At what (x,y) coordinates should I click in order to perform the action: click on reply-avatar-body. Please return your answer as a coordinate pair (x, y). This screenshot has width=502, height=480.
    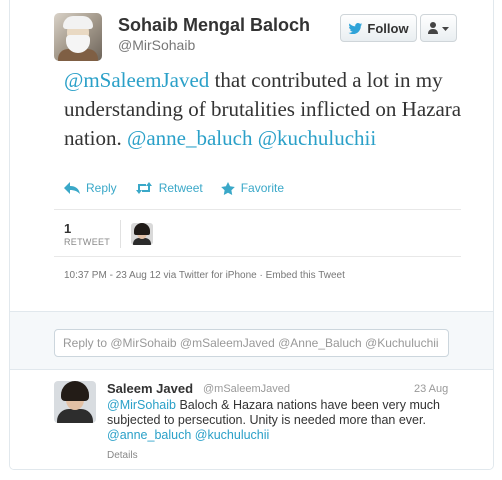
    Looking at the image, I should click on (75, 416).